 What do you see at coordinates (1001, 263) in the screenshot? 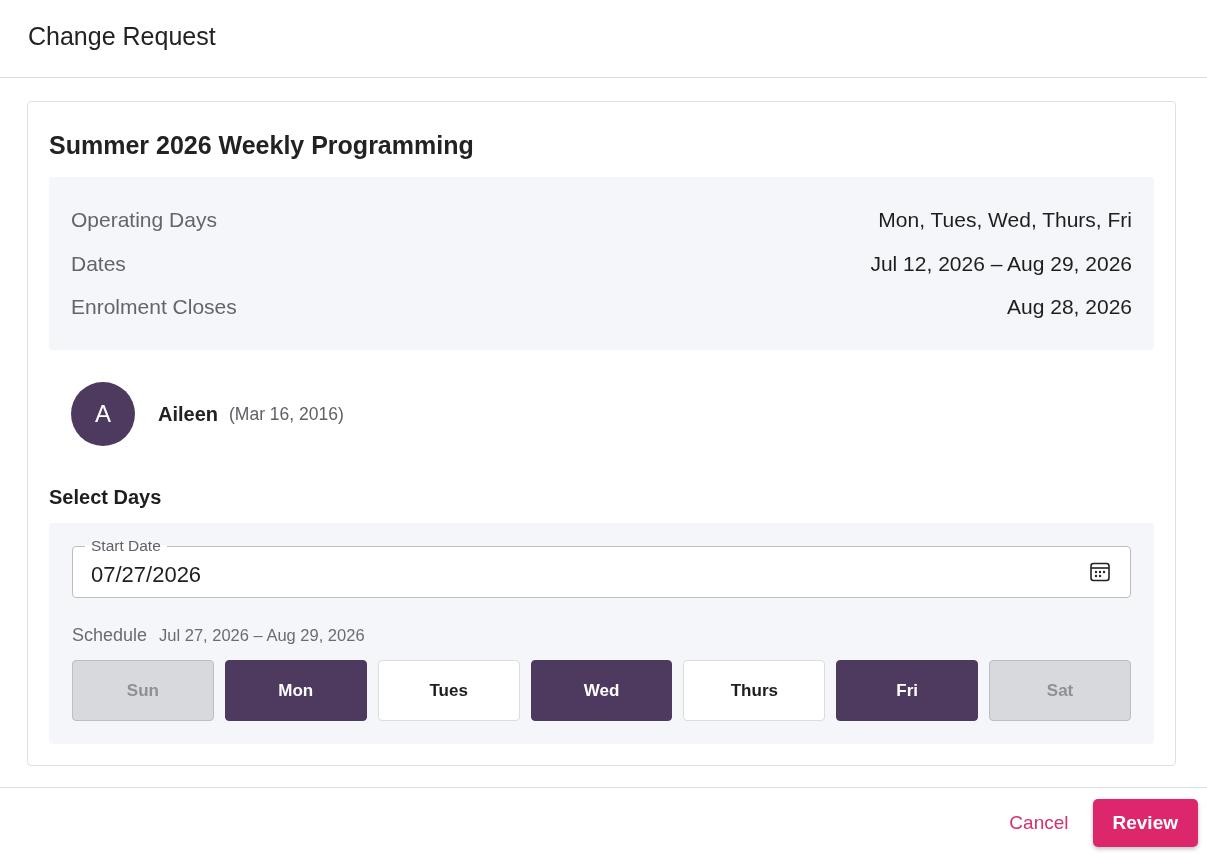
I see `detail-value: Jul 12, 2026 – Aug 29, 2026` at bounding box center [1001, 263].